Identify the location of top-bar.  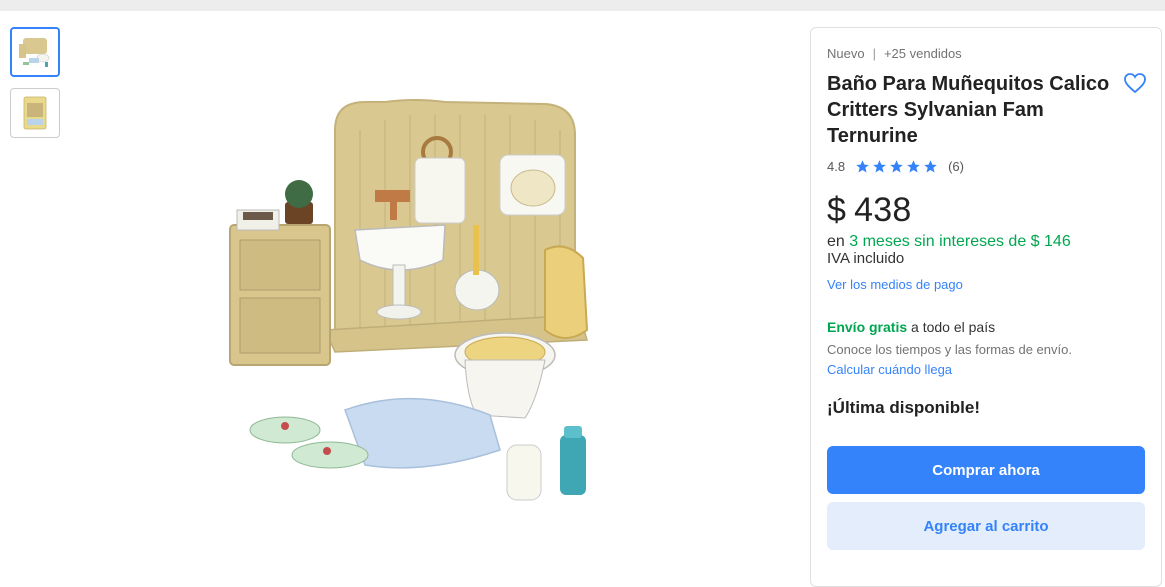
(582, 5).